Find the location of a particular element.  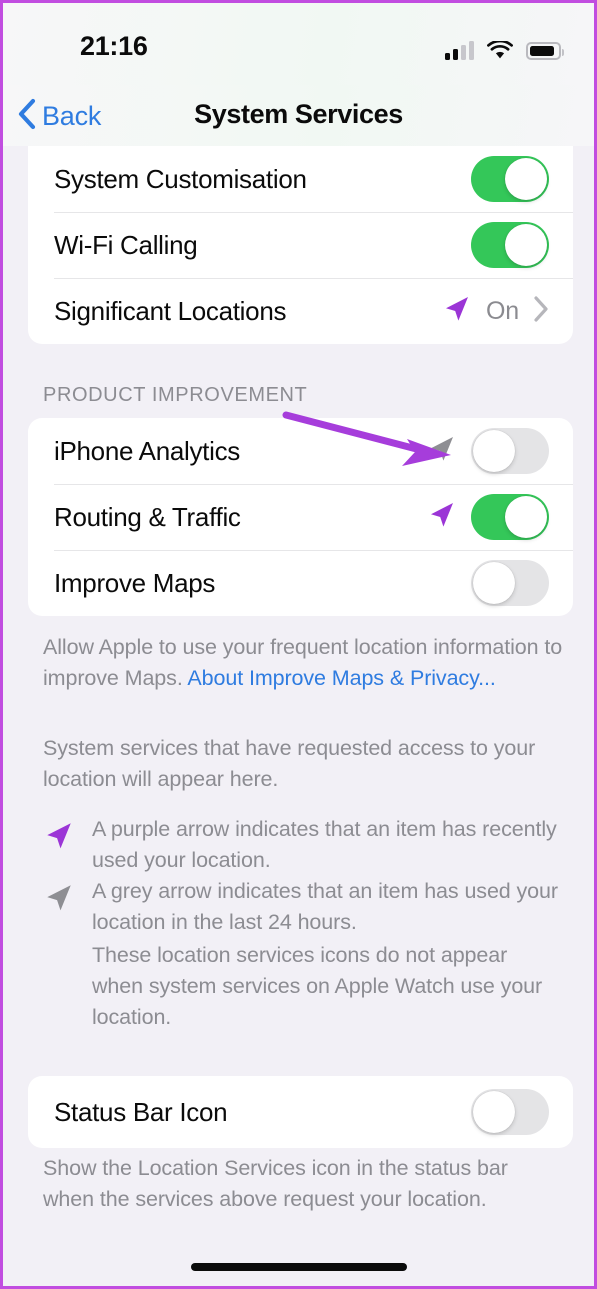

row-status-bar-icon: Status Bar Icon is located at coordinates (300, 1112).